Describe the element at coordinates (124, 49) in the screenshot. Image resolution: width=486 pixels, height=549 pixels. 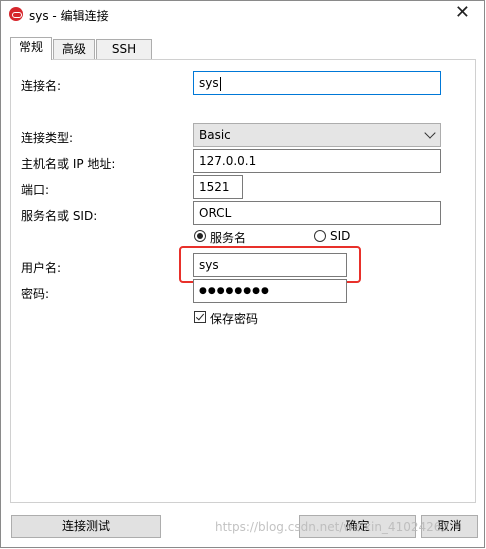
I see `tab-ssh: SSH` at that location.